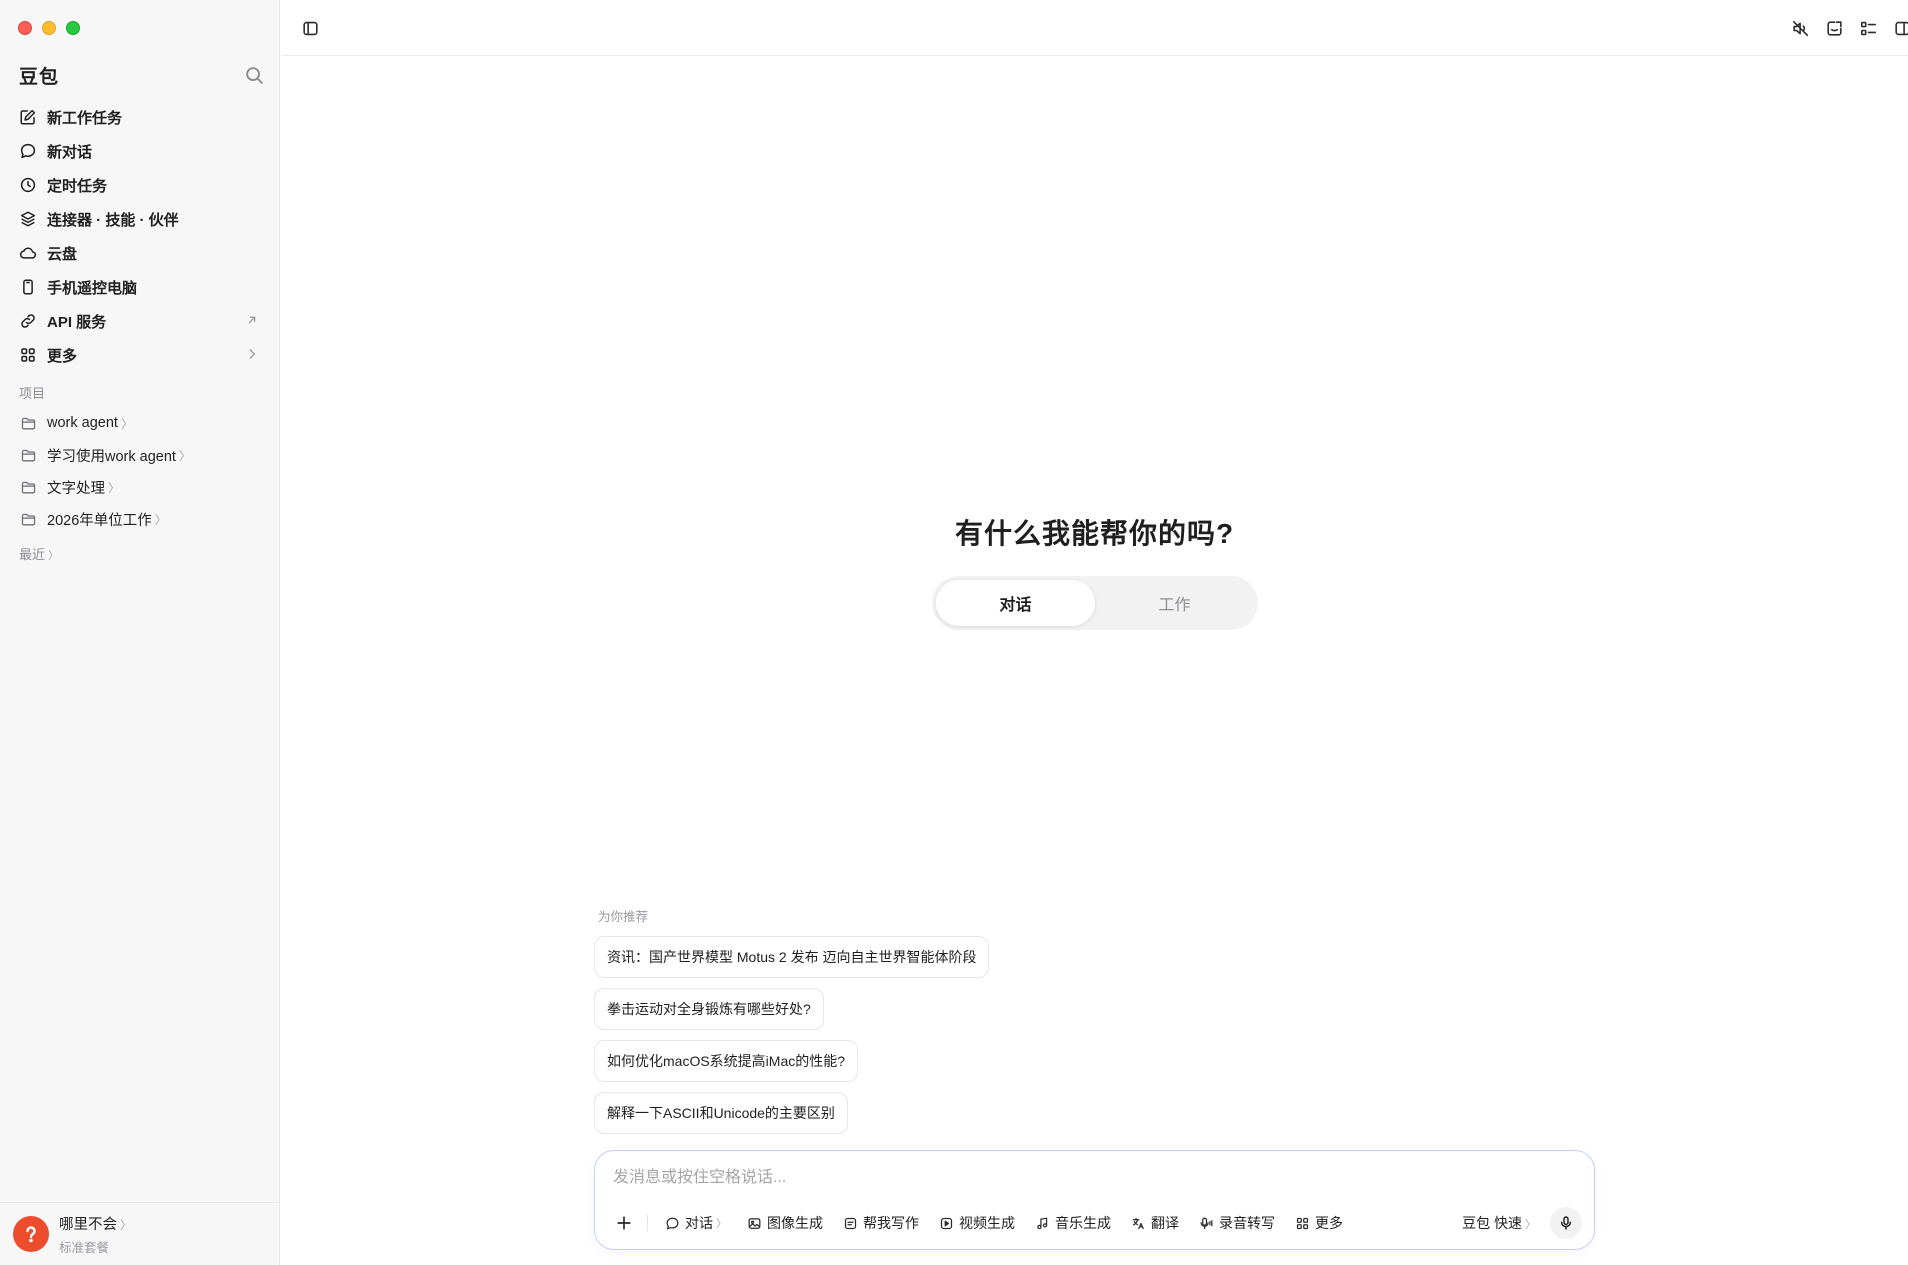 The width and height of the screenshot is (1908, 1265). I want to click on sidebar-item-label: 新对话, so click(70, 152).